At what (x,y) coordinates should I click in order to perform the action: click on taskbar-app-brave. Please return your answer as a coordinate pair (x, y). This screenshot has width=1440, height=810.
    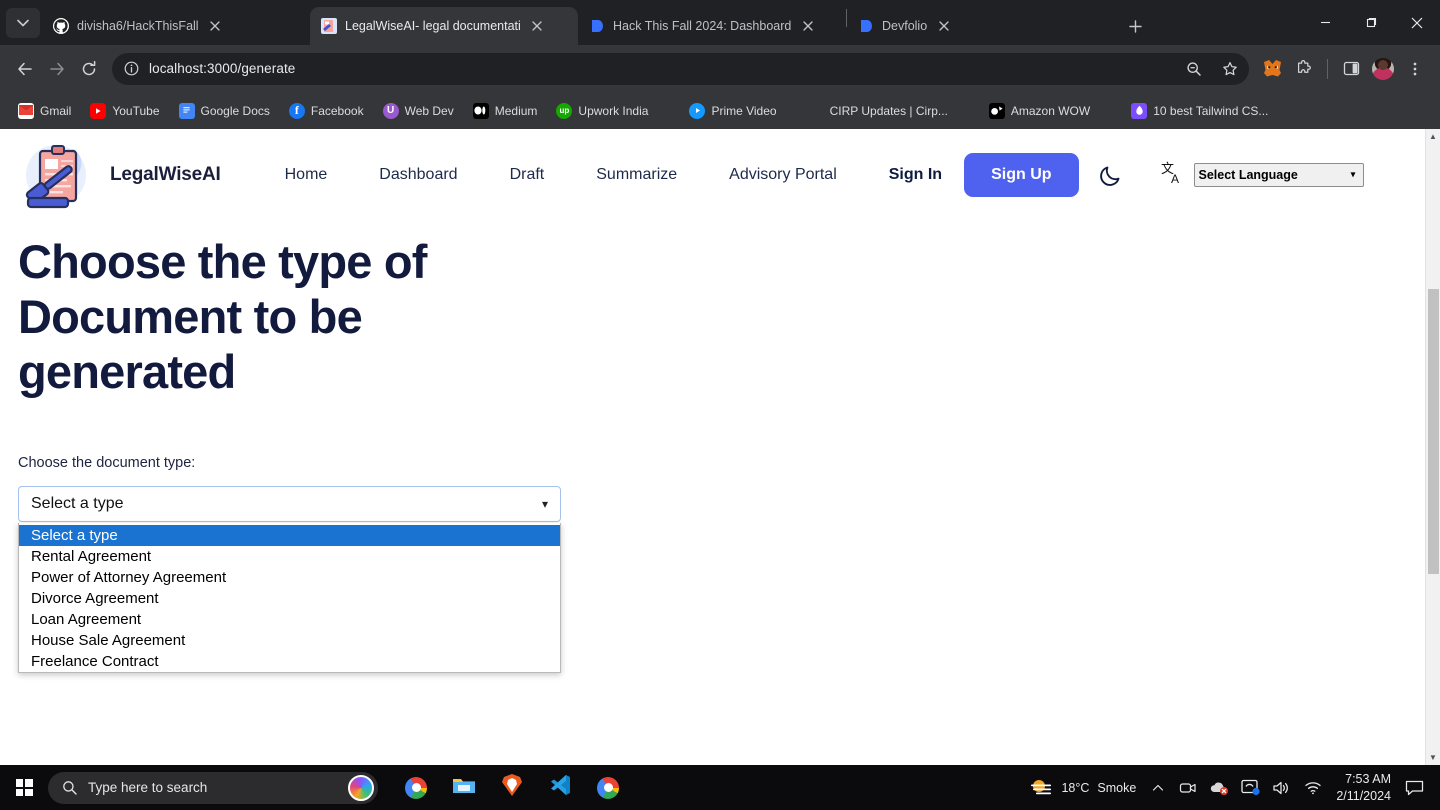
    Looking at the image, I should click on (512, 788).